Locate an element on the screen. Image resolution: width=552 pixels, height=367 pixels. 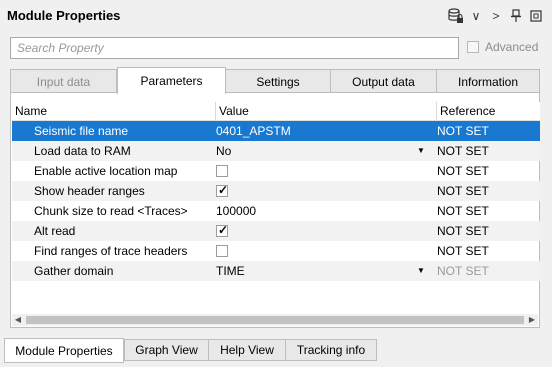
tab-settings: Settings is located at coordinates (278, 81).